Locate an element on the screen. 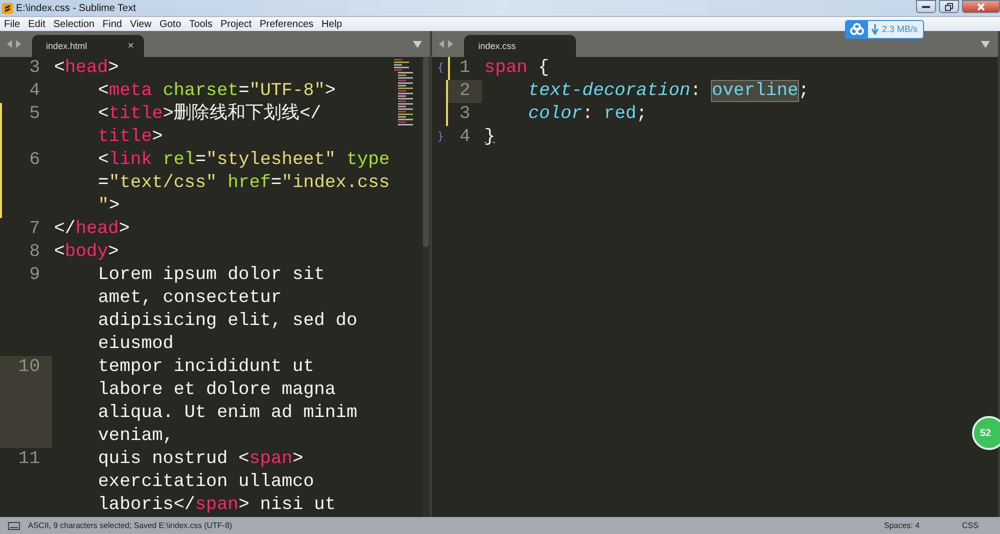  close-icon is located at coordinates (981, 6).